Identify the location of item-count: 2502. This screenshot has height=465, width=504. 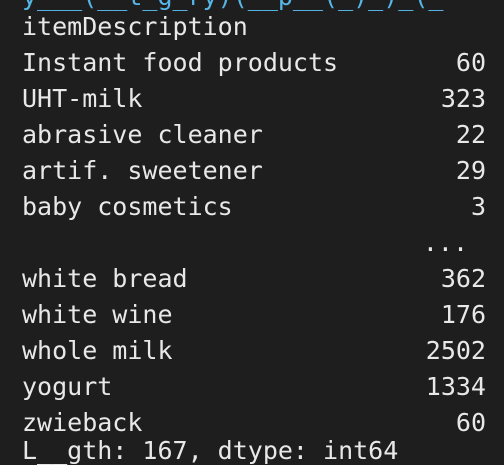
(455, 350).